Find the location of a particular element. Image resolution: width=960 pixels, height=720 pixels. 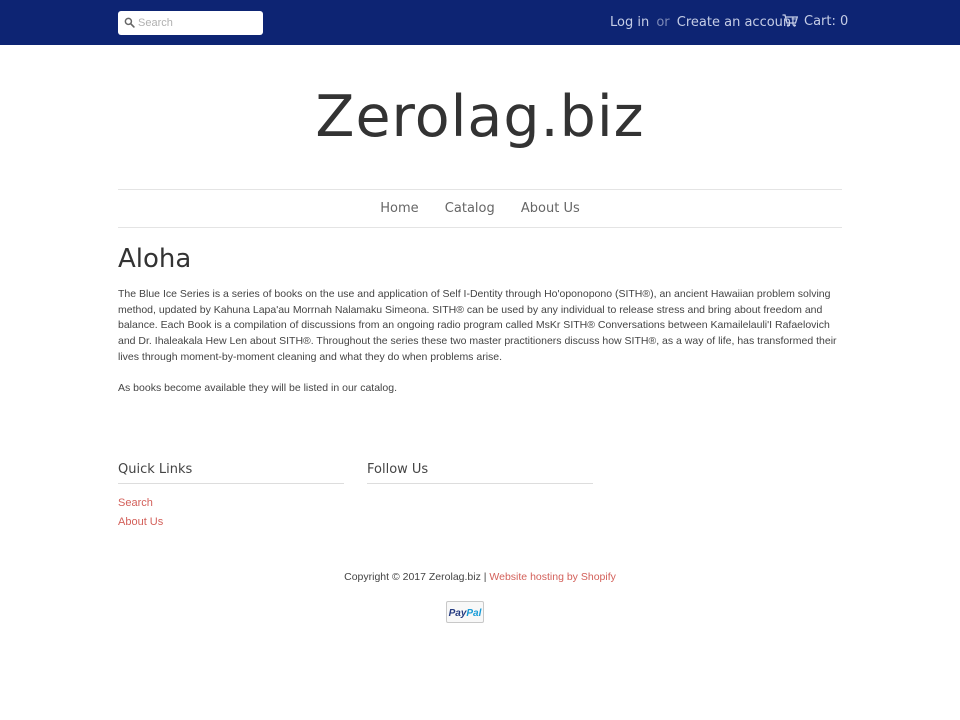

follow-us-heading: Follow Us is located at coordinates (480, 473).